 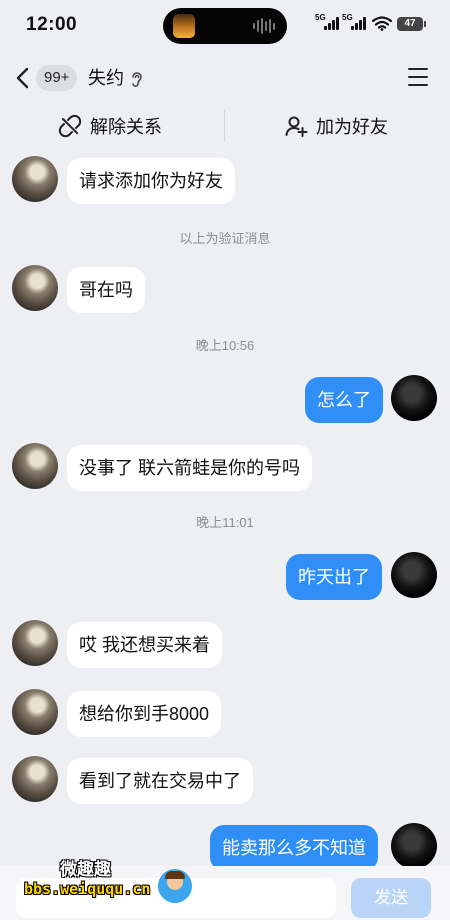 What do you see at coordinates (70, 126) in the screenshot?
I see `unlink-icon` at bounding box center [70, 126].